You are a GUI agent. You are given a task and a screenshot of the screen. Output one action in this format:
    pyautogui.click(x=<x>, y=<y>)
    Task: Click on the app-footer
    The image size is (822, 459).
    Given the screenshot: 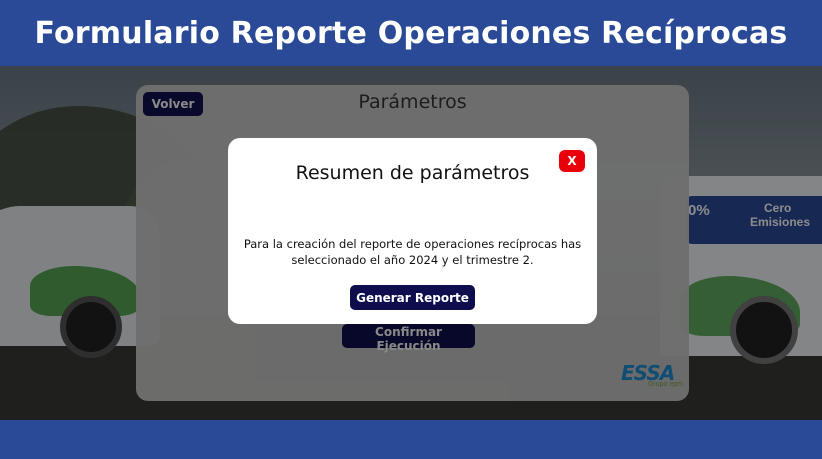 What is the action you would take?
    pyautogui.click(x=411, y=439)
    